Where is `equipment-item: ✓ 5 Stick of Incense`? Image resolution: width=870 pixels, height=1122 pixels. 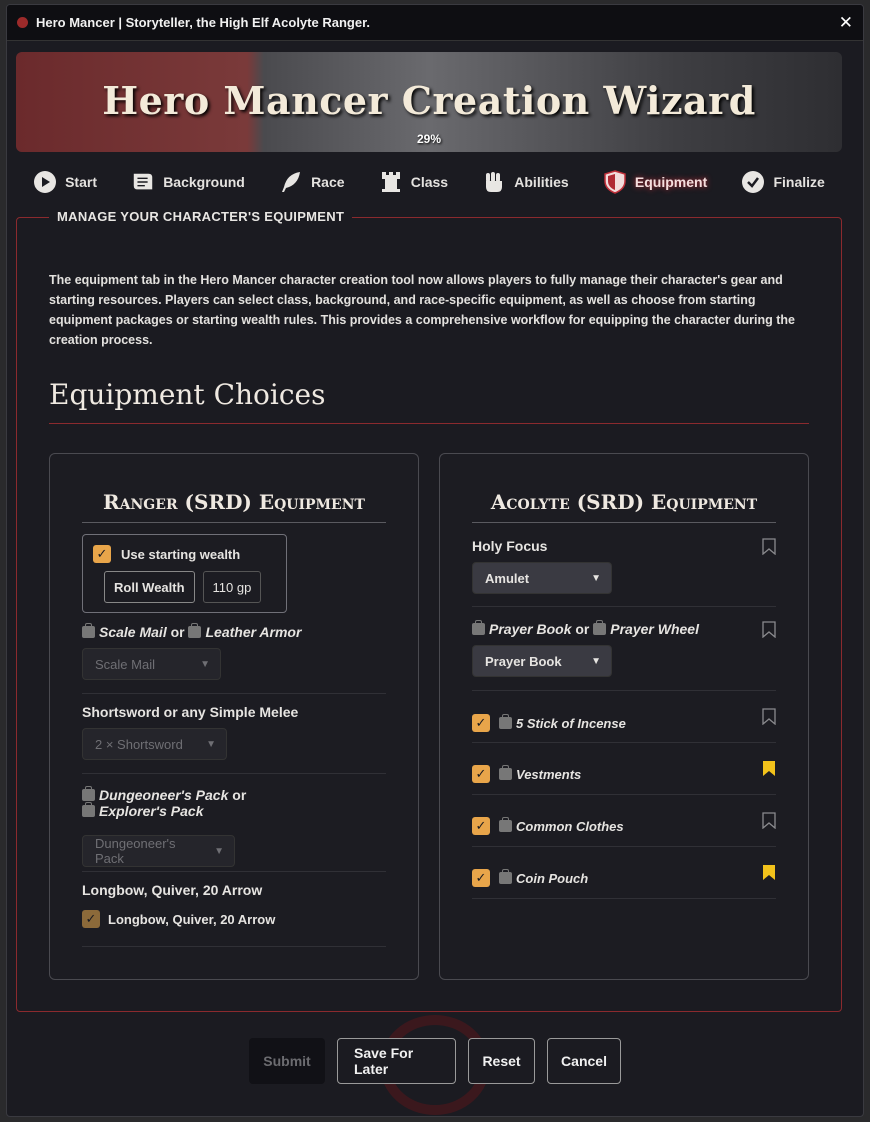 equipment-item: ✓ 5 Stick of Incense is located at coordinates (624, 723).